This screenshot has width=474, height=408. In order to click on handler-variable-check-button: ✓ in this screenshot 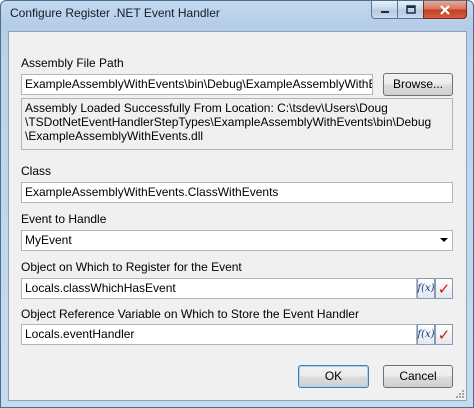, I will do `click(444, 334)`.